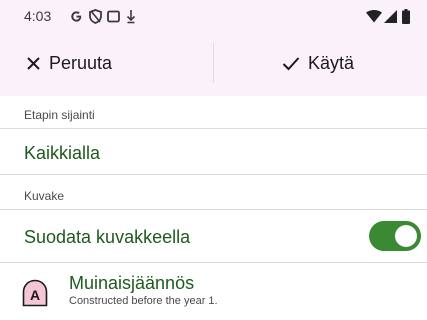 The image size is (427, 320). I want to click on cancel-button: Peruuta, so click(69, 63).